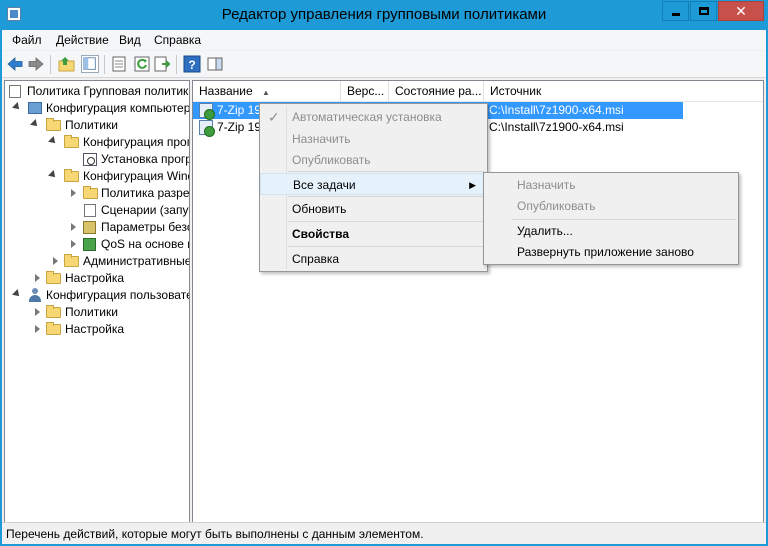 The height and width of the screenshot is (546, 768). I want to click on menu-action: Действие, so click(82, 40).